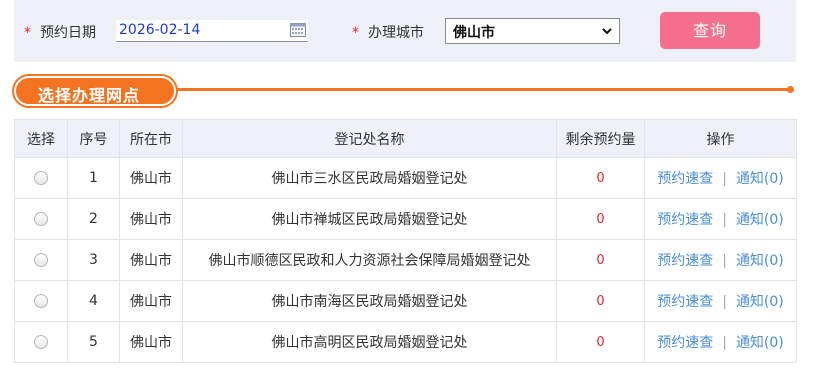 Image resolution: width=818 pixels, height=376 pixels. I want to click on row-office-name: 佛山市高明区民政局婚姻登记处, so click(369, 342).